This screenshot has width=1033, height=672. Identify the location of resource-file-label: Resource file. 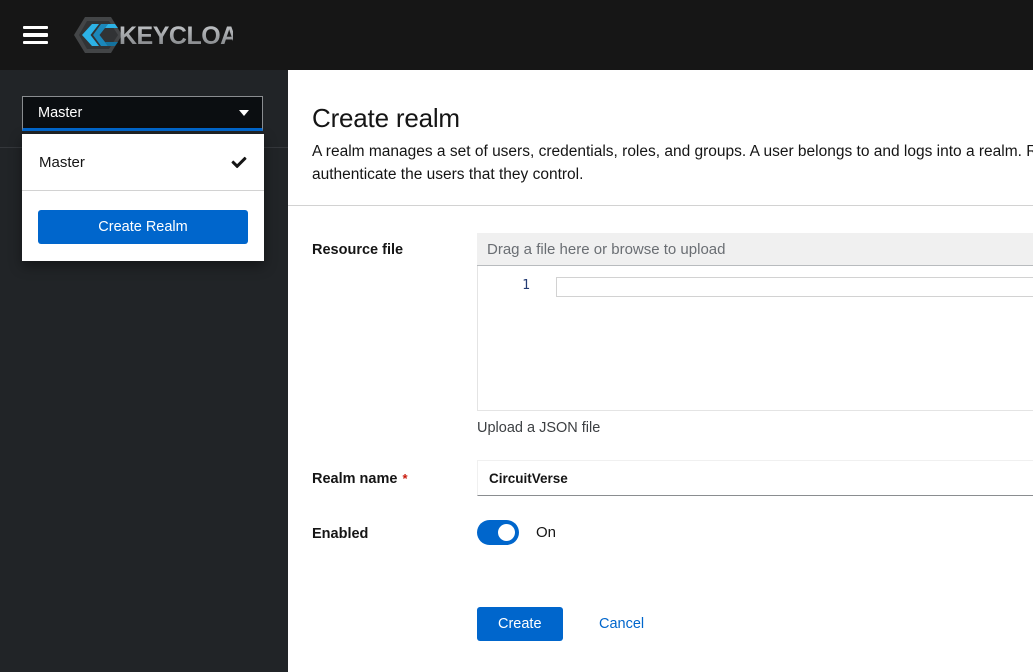
(358, 250).